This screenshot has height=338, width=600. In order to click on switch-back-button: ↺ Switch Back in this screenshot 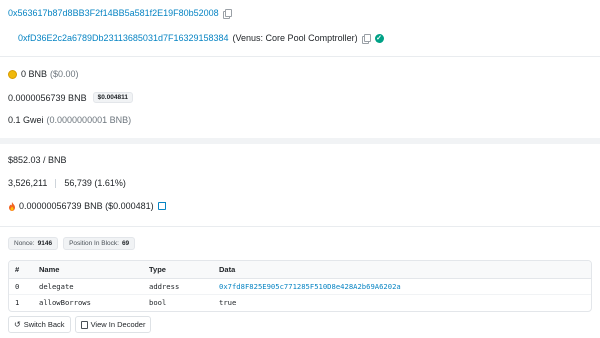, I will do `click(39, 324)`.